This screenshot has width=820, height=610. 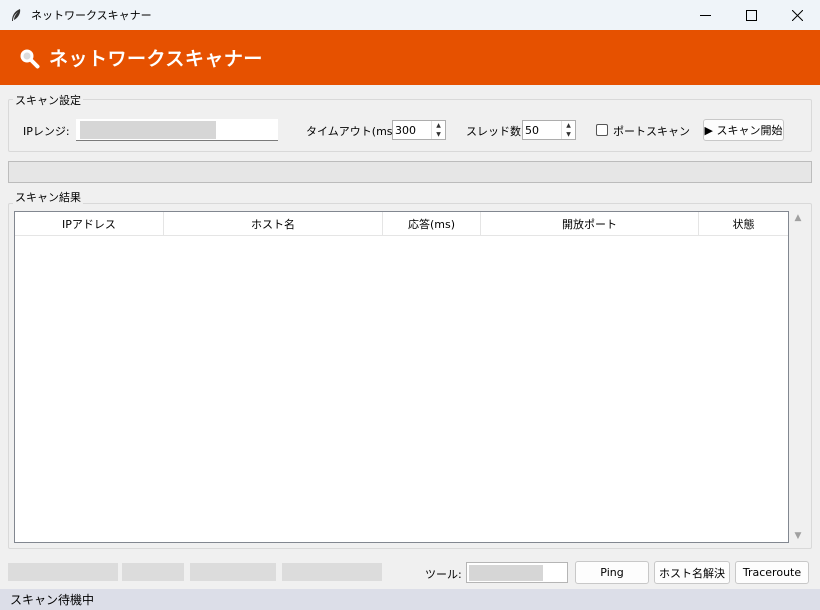 What do you see at coordinates (532, 130) in the screenshot?
I see `threads-value: 50` at bounding box center [532, 130].